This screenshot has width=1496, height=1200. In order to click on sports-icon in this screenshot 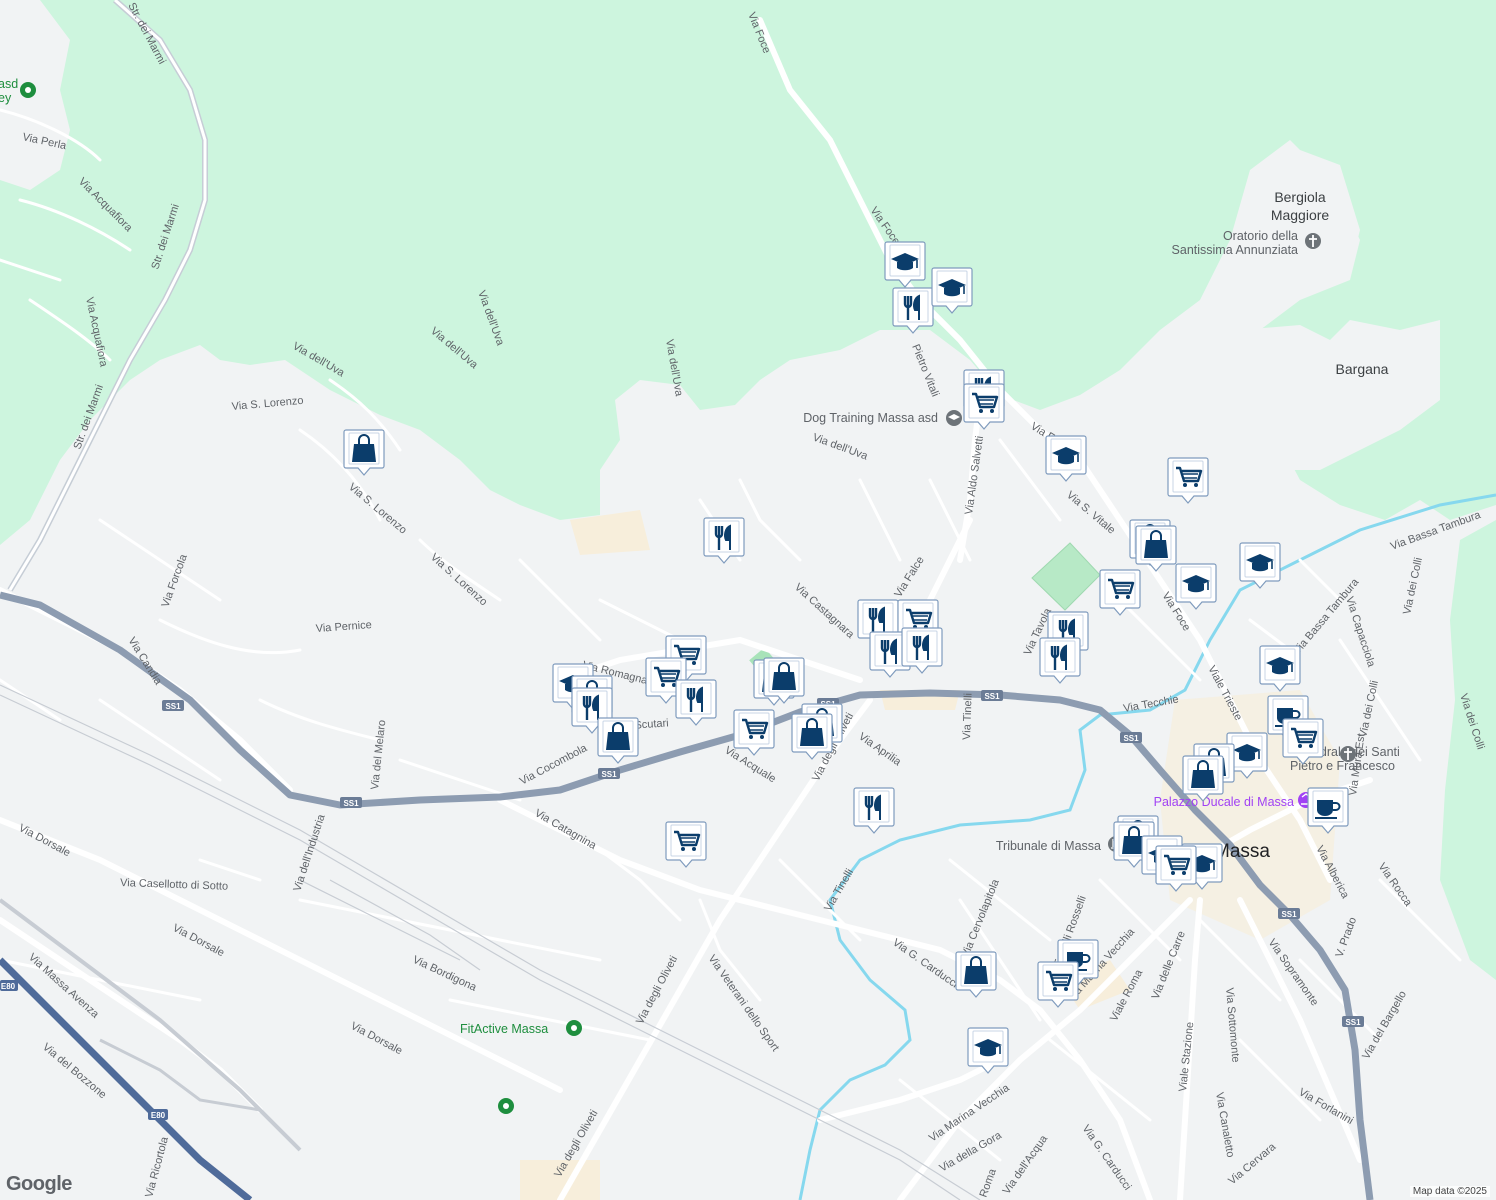, I will do `click(28, 90)`.